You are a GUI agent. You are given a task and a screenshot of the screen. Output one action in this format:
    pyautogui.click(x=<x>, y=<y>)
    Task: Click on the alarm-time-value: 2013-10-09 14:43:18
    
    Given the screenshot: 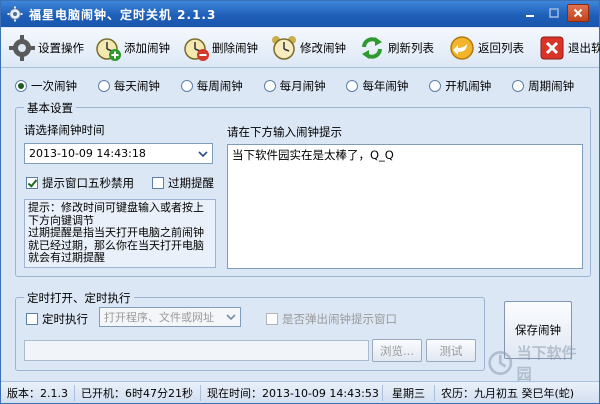 What is the action you would take?
    pyautogui.click(x=87, y=153)
    